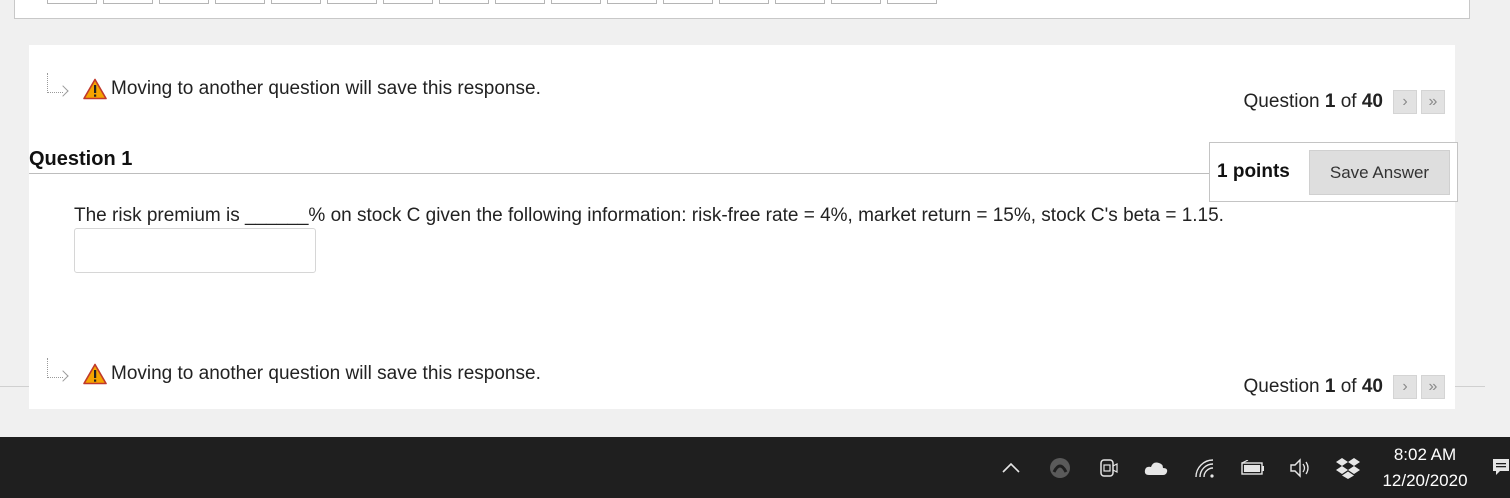  What do you see at coordinates (1253, 171) in the screenshot?
I see `question-points: 1 points` at bounding box center [1253, 171].